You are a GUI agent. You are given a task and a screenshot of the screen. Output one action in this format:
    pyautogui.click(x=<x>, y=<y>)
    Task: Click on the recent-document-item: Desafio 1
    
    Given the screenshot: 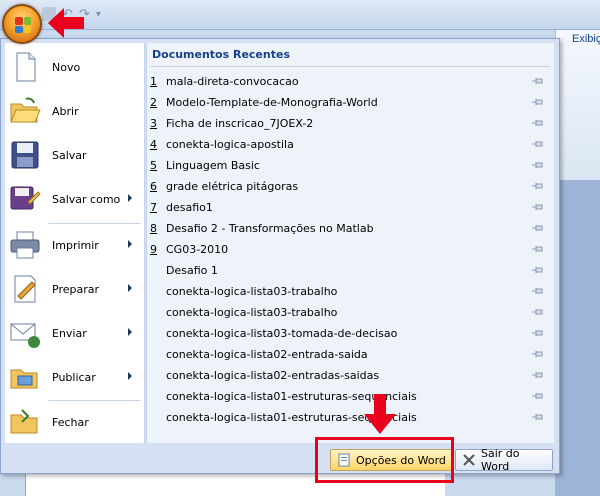 What is the action you would take?
    pyautogui.click(x=350, y=270)
    